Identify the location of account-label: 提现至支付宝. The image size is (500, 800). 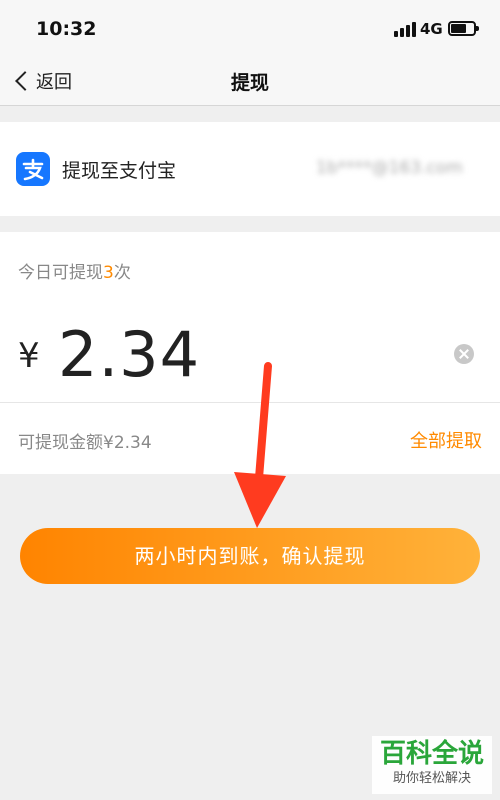
(119, 171).